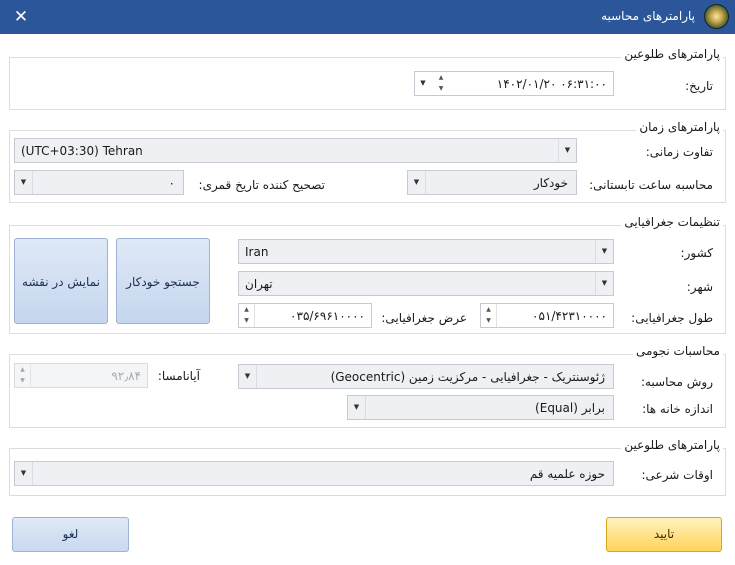  I want to click on window-title: پارامترهای محاسبه, so click(648, 16).